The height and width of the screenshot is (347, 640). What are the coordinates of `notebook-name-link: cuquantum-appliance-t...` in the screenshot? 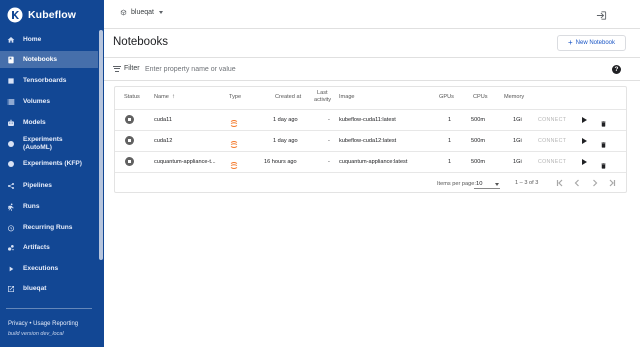 It's located at (185, 162).